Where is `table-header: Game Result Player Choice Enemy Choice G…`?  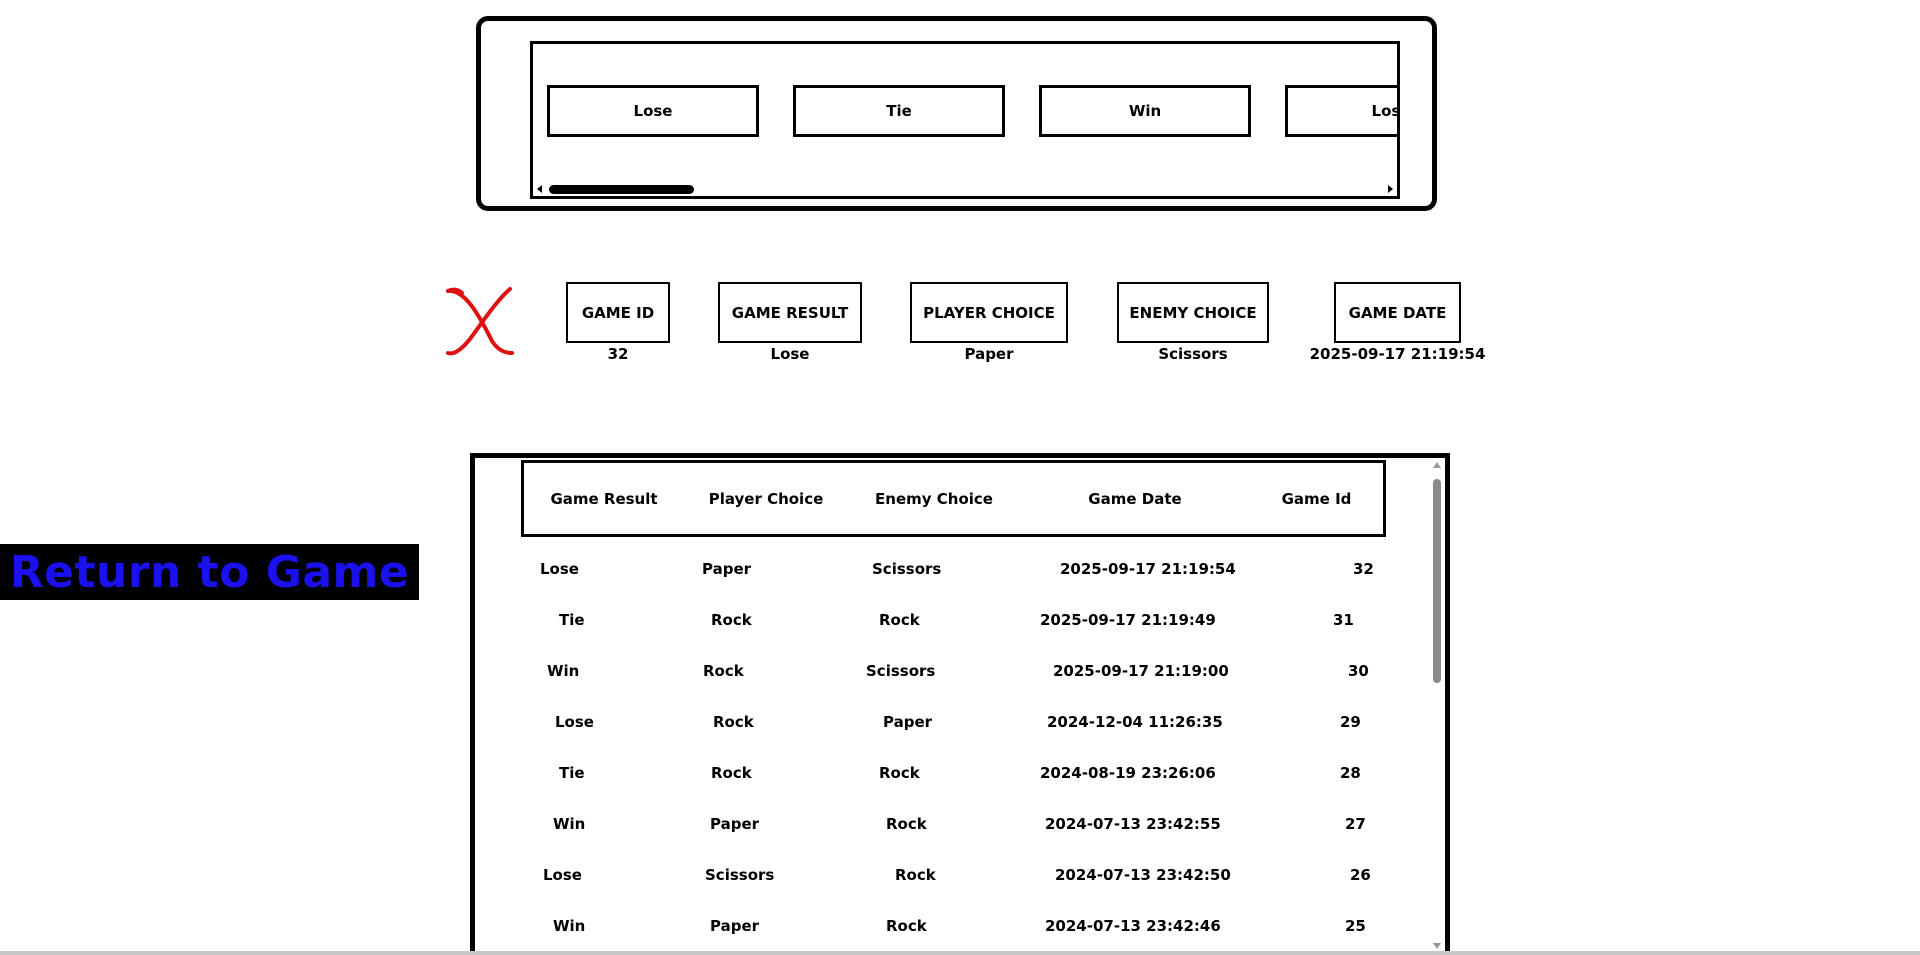 table-header: Game Result Player Choice Enemy Choice G… is located at coordinates (953, 498).